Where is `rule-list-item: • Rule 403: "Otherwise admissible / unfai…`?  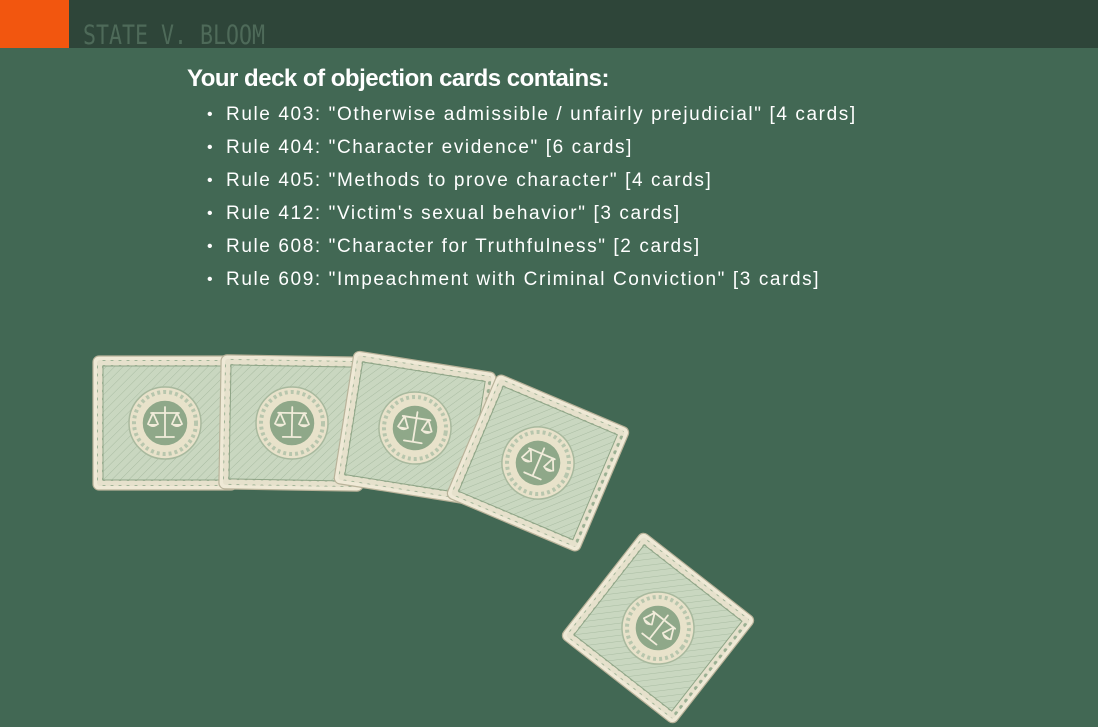
rule-list-item: • Rule 403: "Otherwise admissible / unfai… is located at coordinates (532, 116).